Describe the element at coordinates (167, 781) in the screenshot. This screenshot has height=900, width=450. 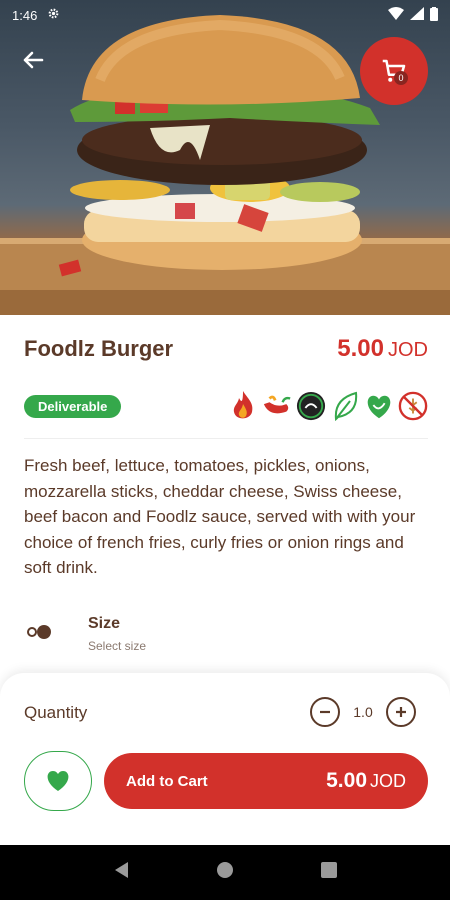
I see `add-to-cart-label: Add to Cart` at that location.